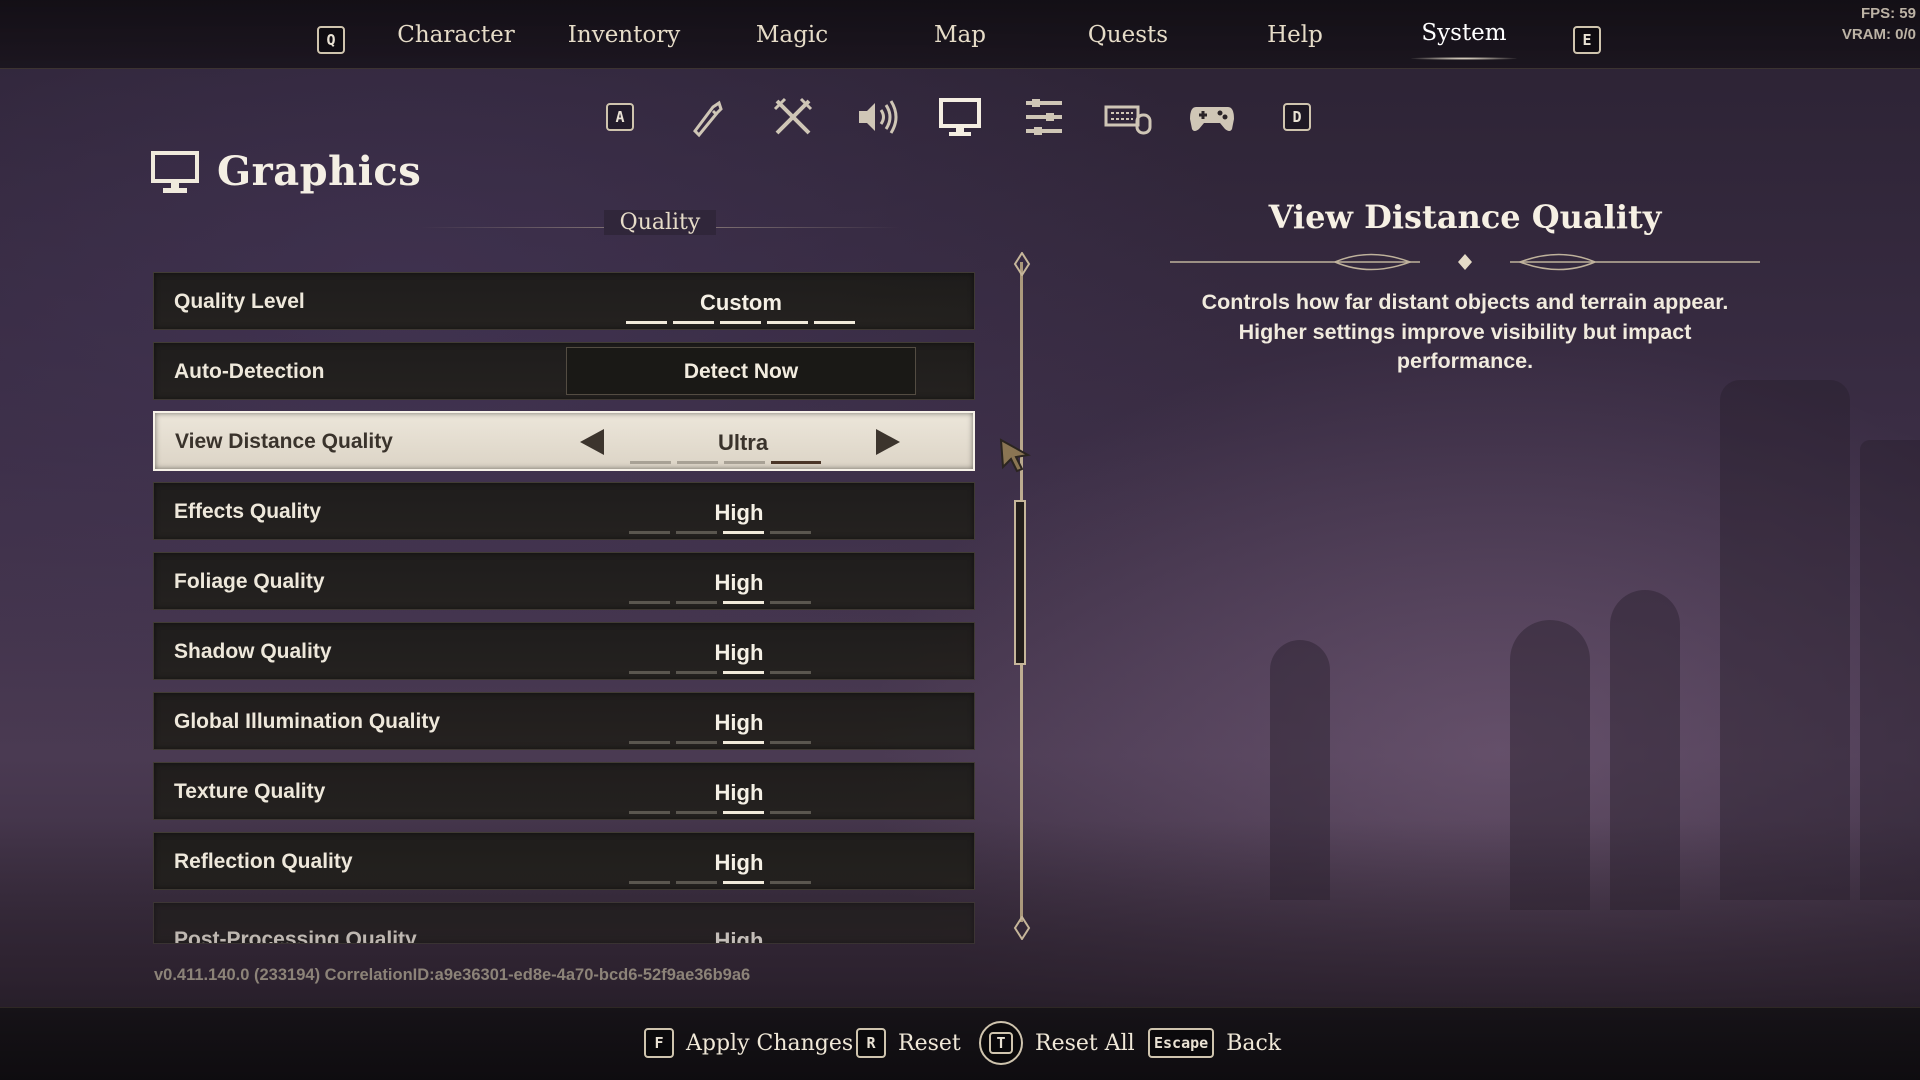  I want to click on setting-row-quality-level: Quality Level Custom, so click(564, 301).